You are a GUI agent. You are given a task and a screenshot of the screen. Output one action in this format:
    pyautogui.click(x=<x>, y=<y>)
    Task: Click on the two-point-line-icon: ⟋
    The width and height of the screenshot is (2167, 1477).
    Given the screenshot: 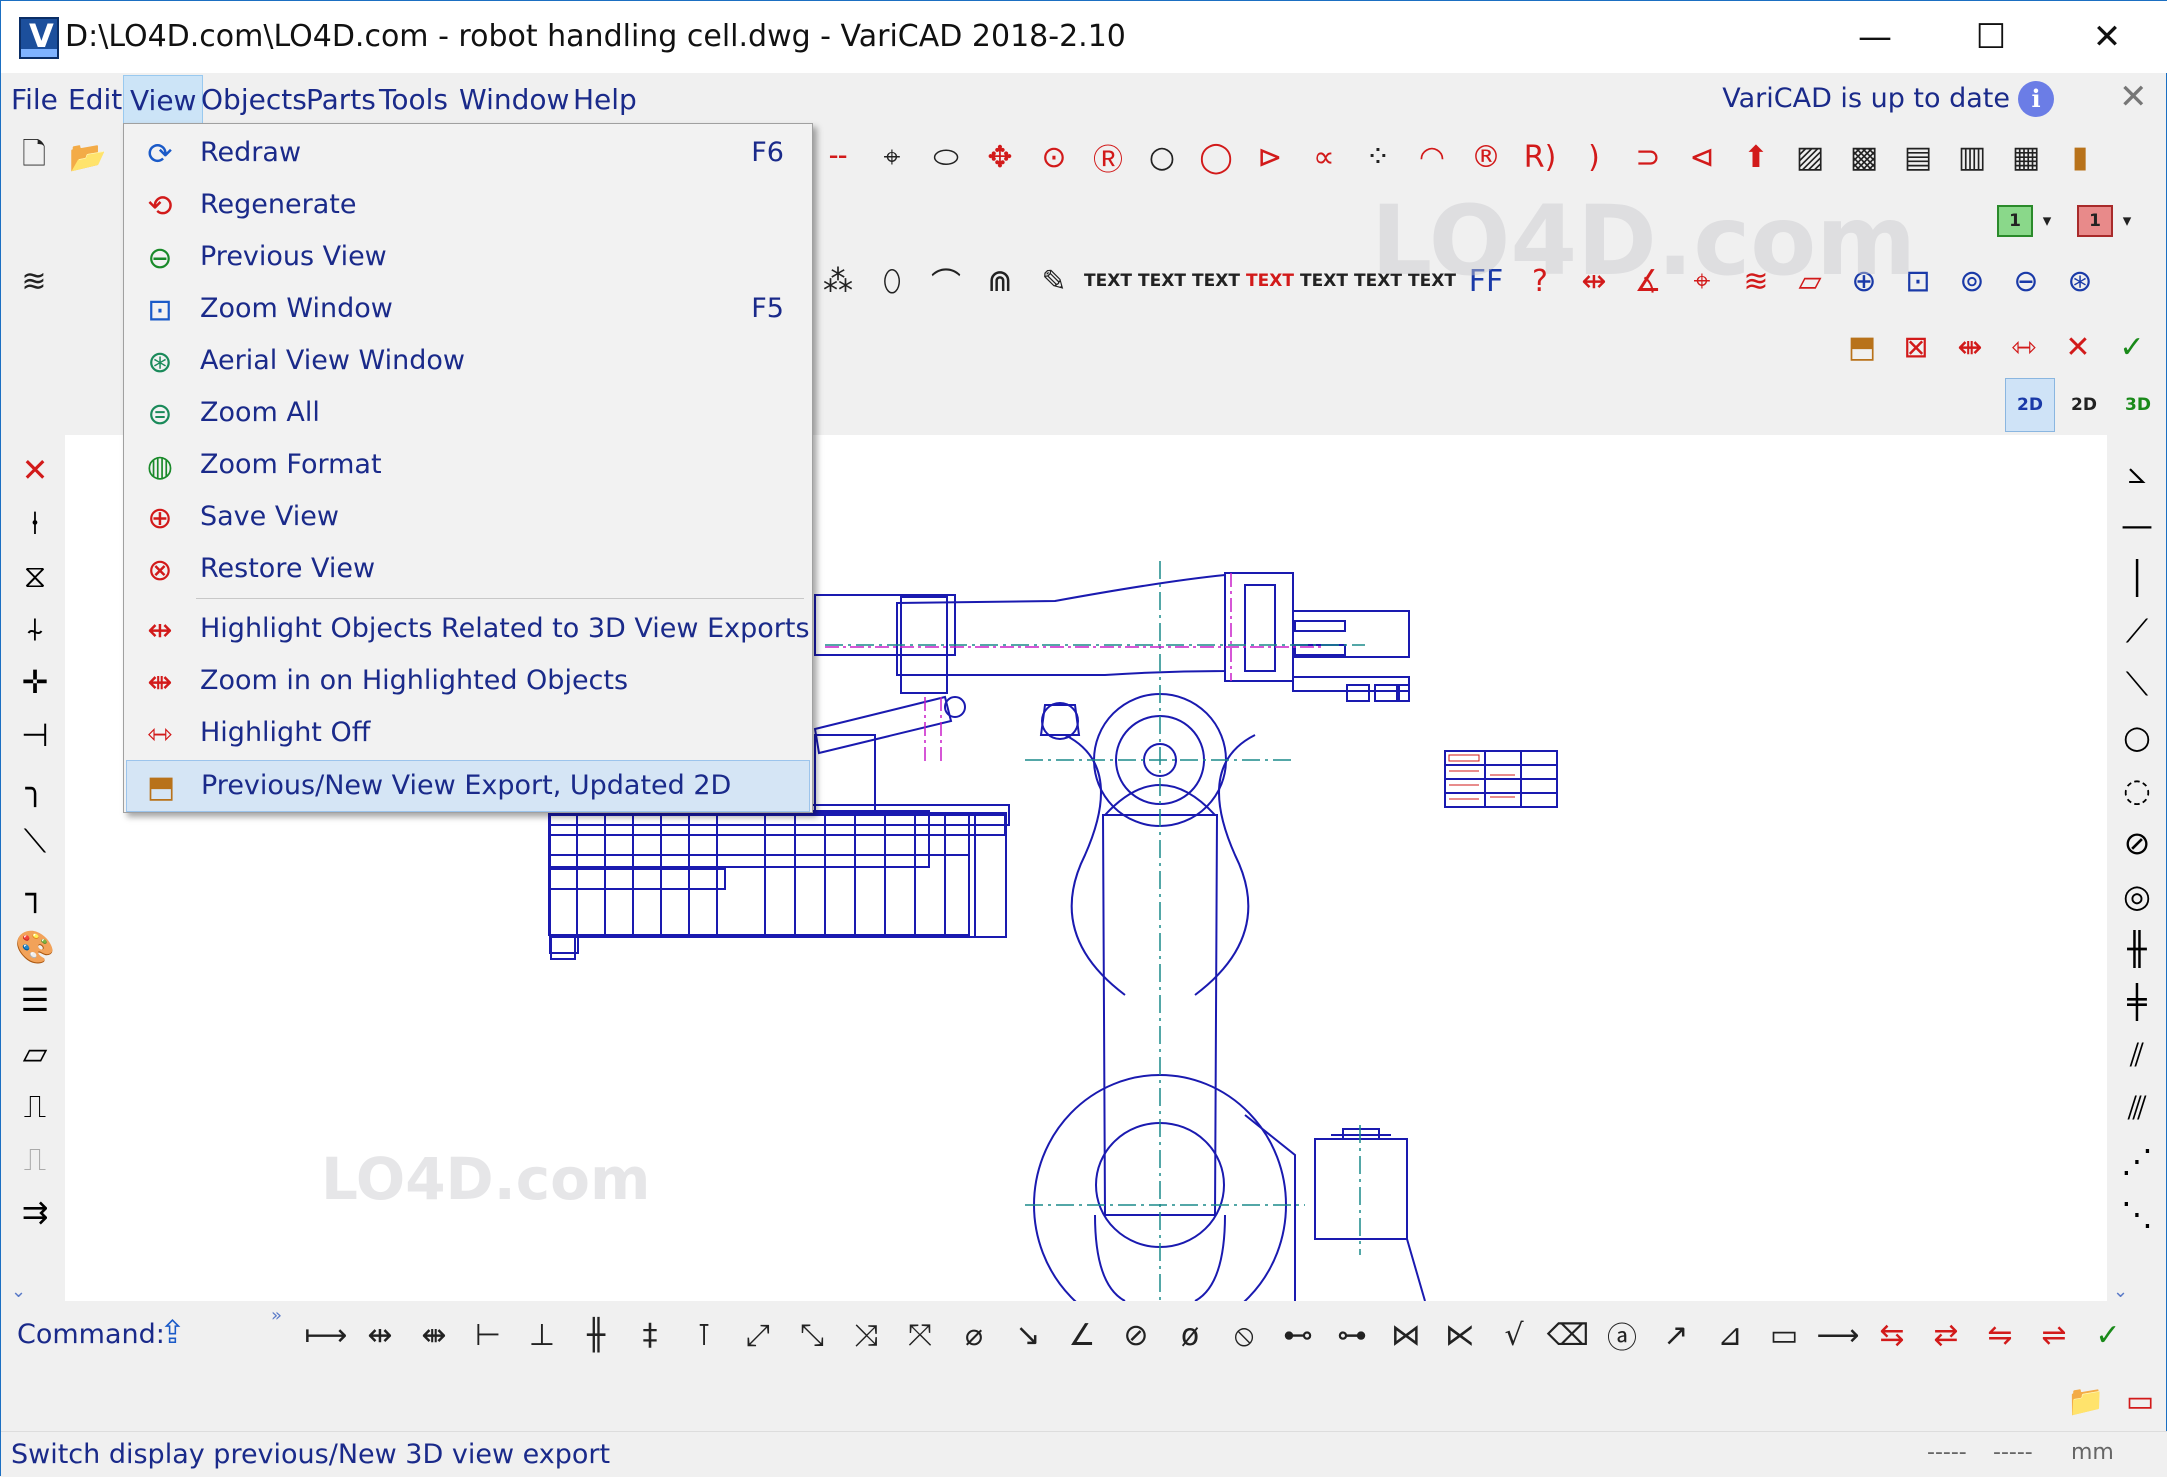 What is the action you would take?
    pyautogui.click(x=2137, y=631)
    